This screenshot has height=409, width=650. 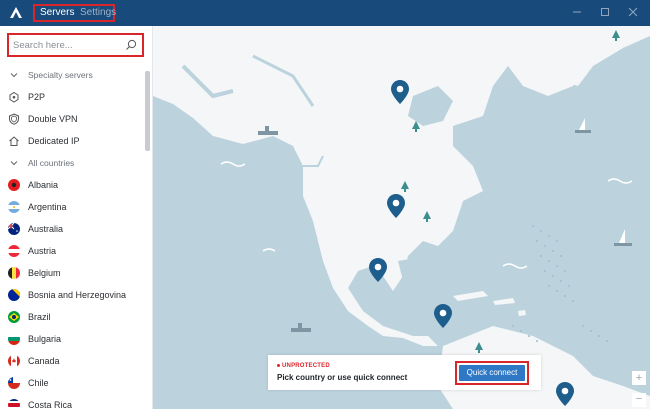 What do you see at coordinates (147, 111) in the screenshot?
I see `sidebar-scrollbar` at bounding box center [147, 111].